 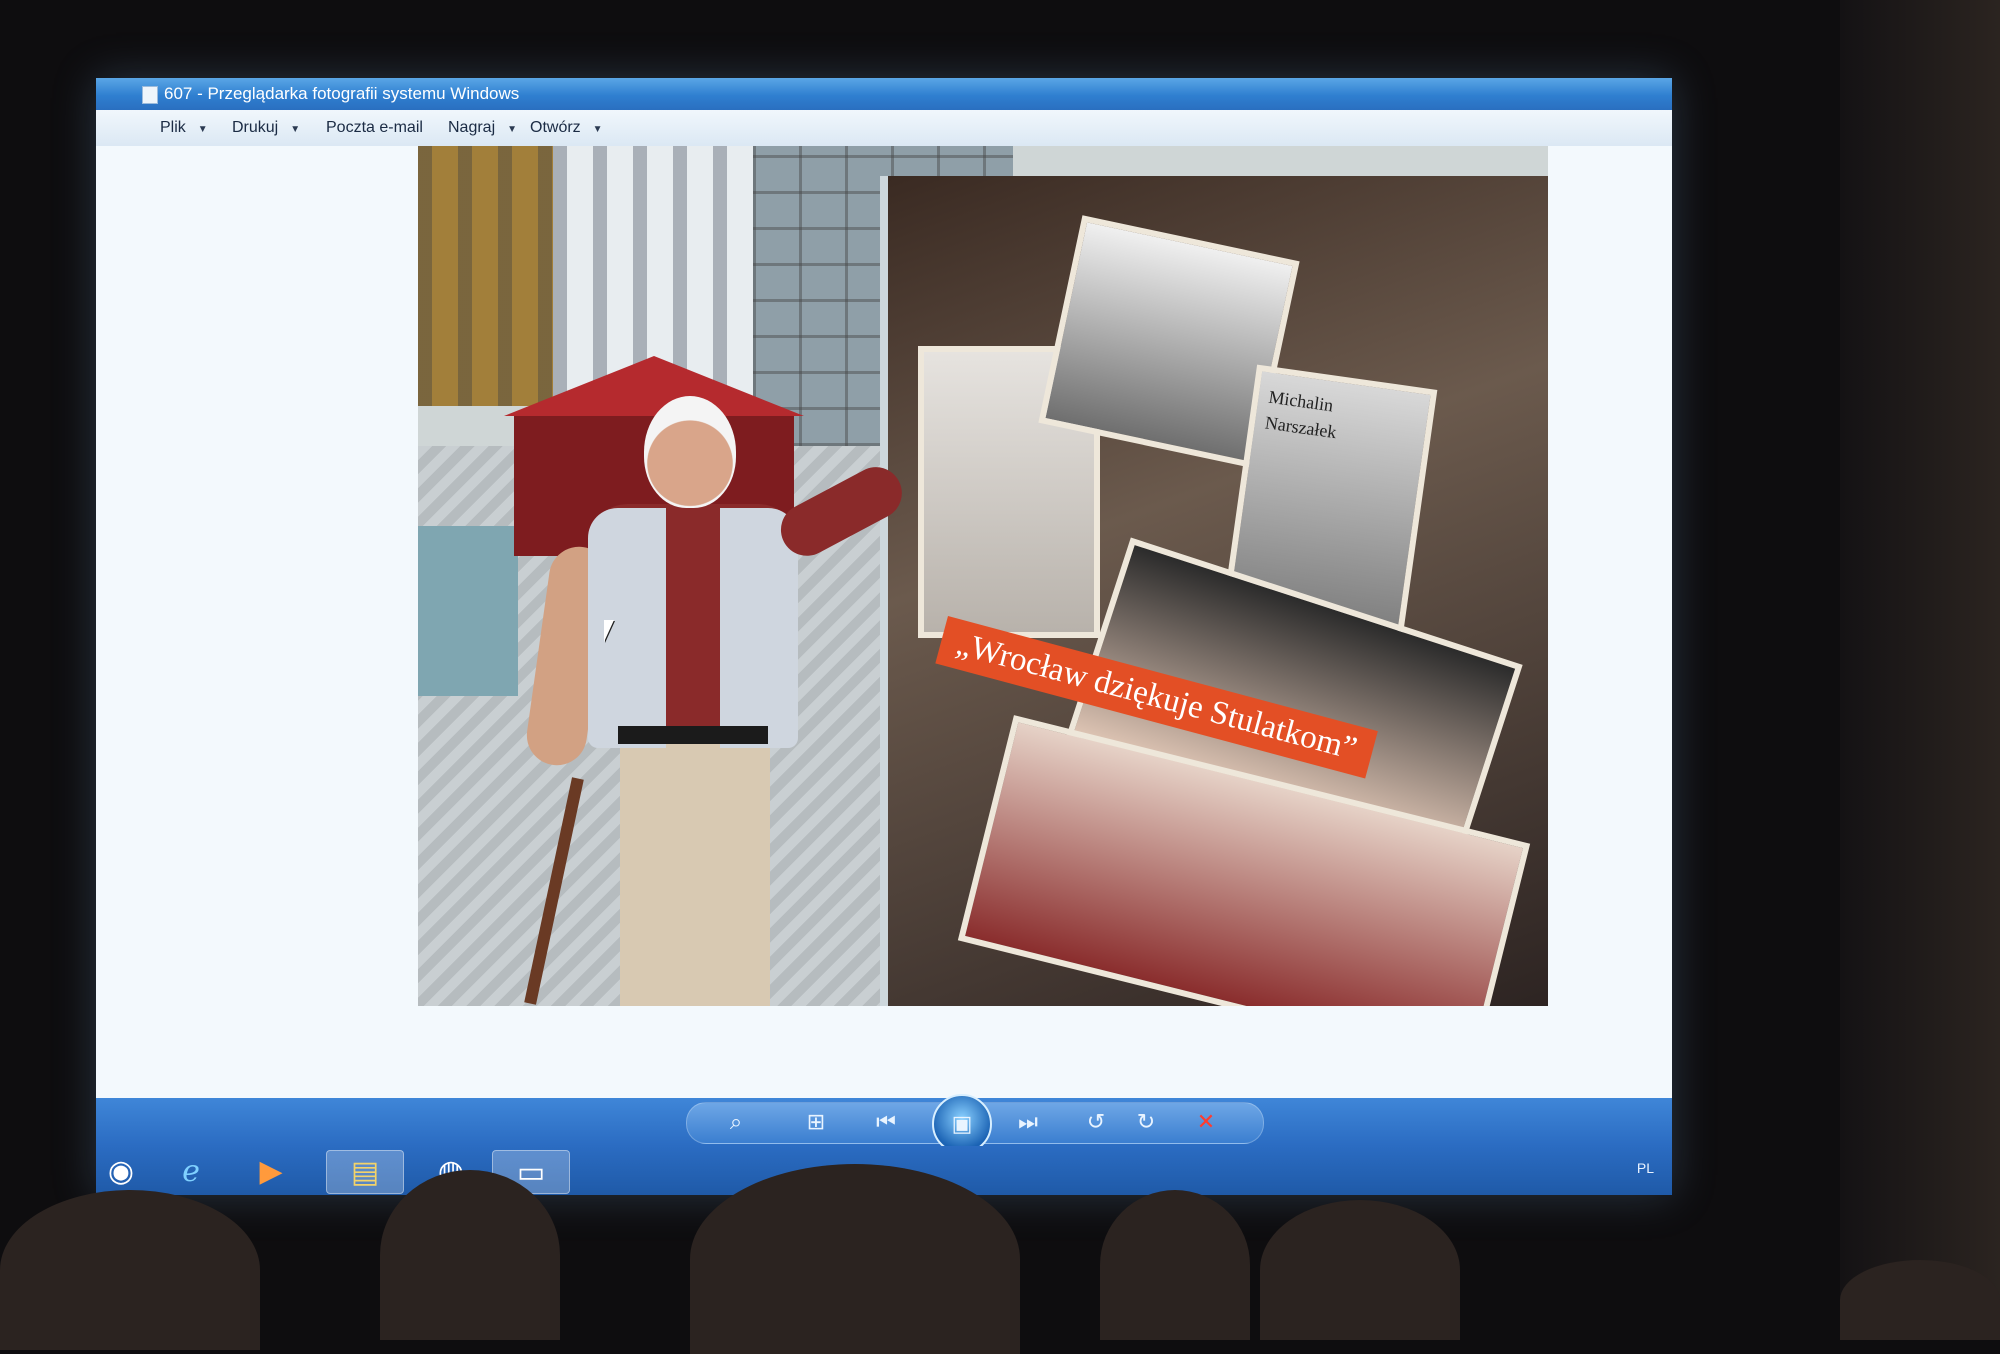 What do you see at coordinates (150, 95) in the screenshot?
I see `photo-viewer-app-icon` at bounding box center [150, 95].